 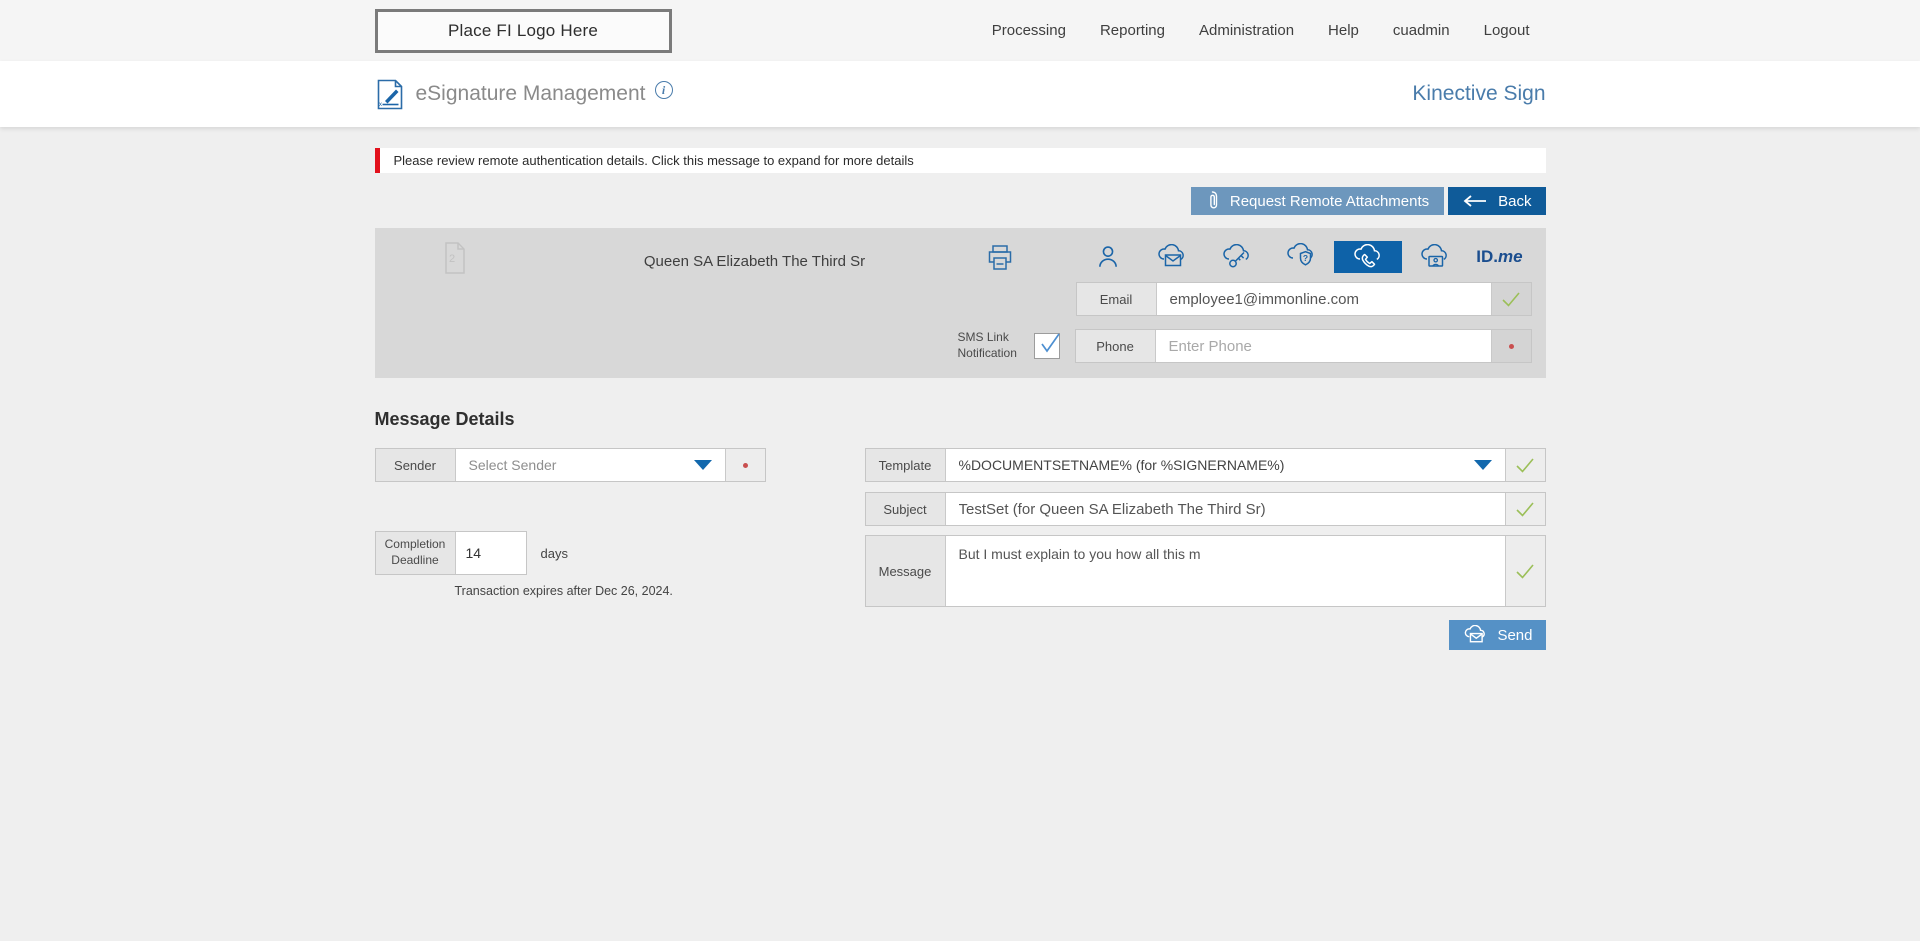 I want to click on actions-row: Request Remote Attachments Back, so click(x=960, y=201).